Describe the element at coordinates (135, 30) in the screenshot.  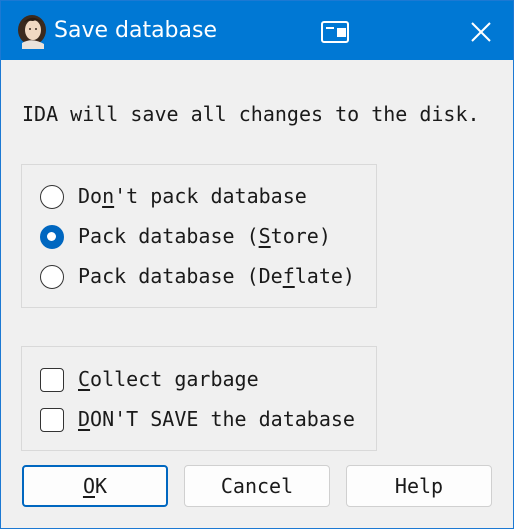
I see `window-title: Save database` at that location.